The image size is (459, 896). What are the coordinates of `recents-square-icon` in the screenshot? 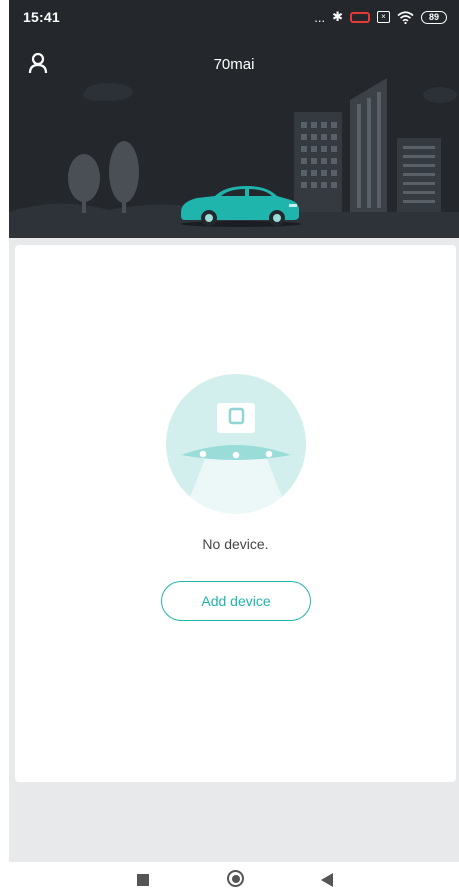 It's located at (143, 880).